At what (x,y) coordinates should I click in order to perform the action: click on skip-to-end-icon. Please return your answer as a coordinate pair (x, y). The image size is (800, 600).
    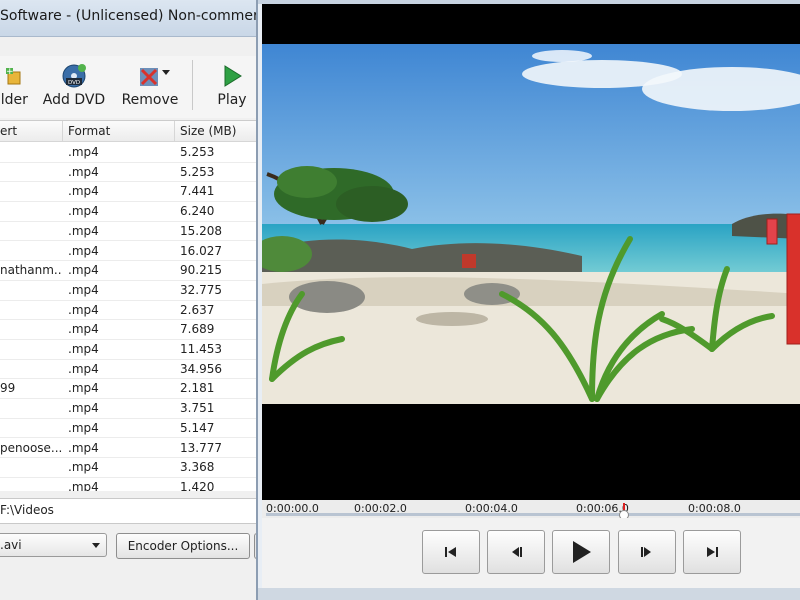
    Looking at the image, I should click on (712, 552).